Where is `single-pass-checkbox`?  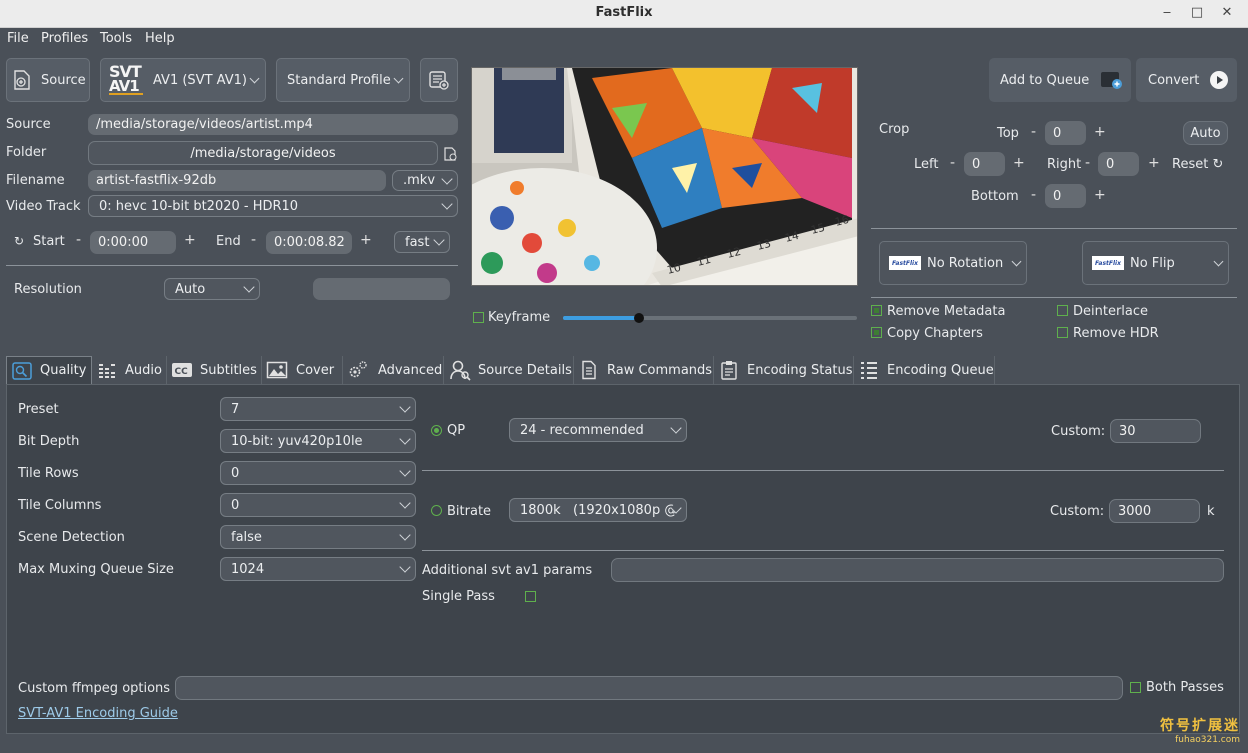
single-pass-checkbox is located at coordinates (530, 596).